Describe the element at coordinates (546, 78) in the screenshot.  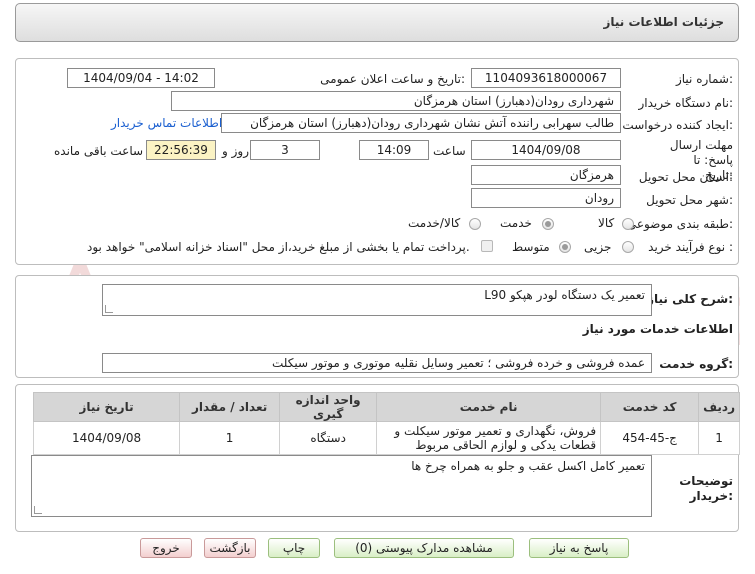
I see `need-number-field: 1104093618000067` at that location.